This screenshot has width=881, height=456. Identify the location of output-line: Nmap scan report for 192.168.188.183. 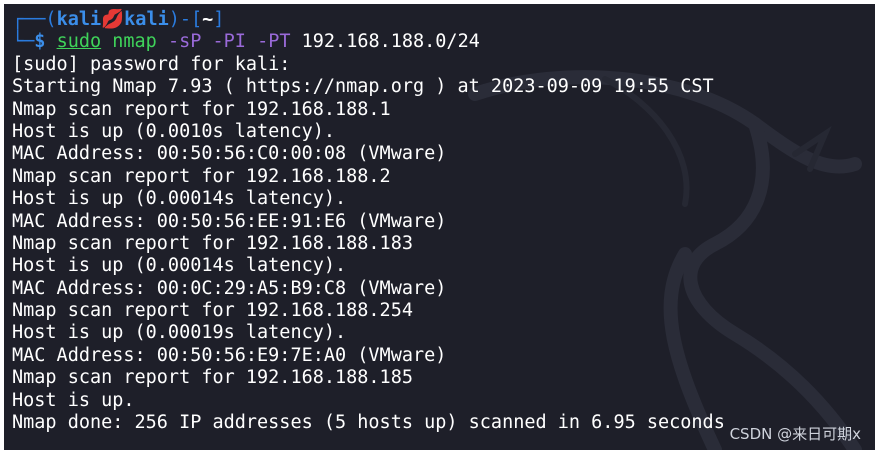
(212, 243).